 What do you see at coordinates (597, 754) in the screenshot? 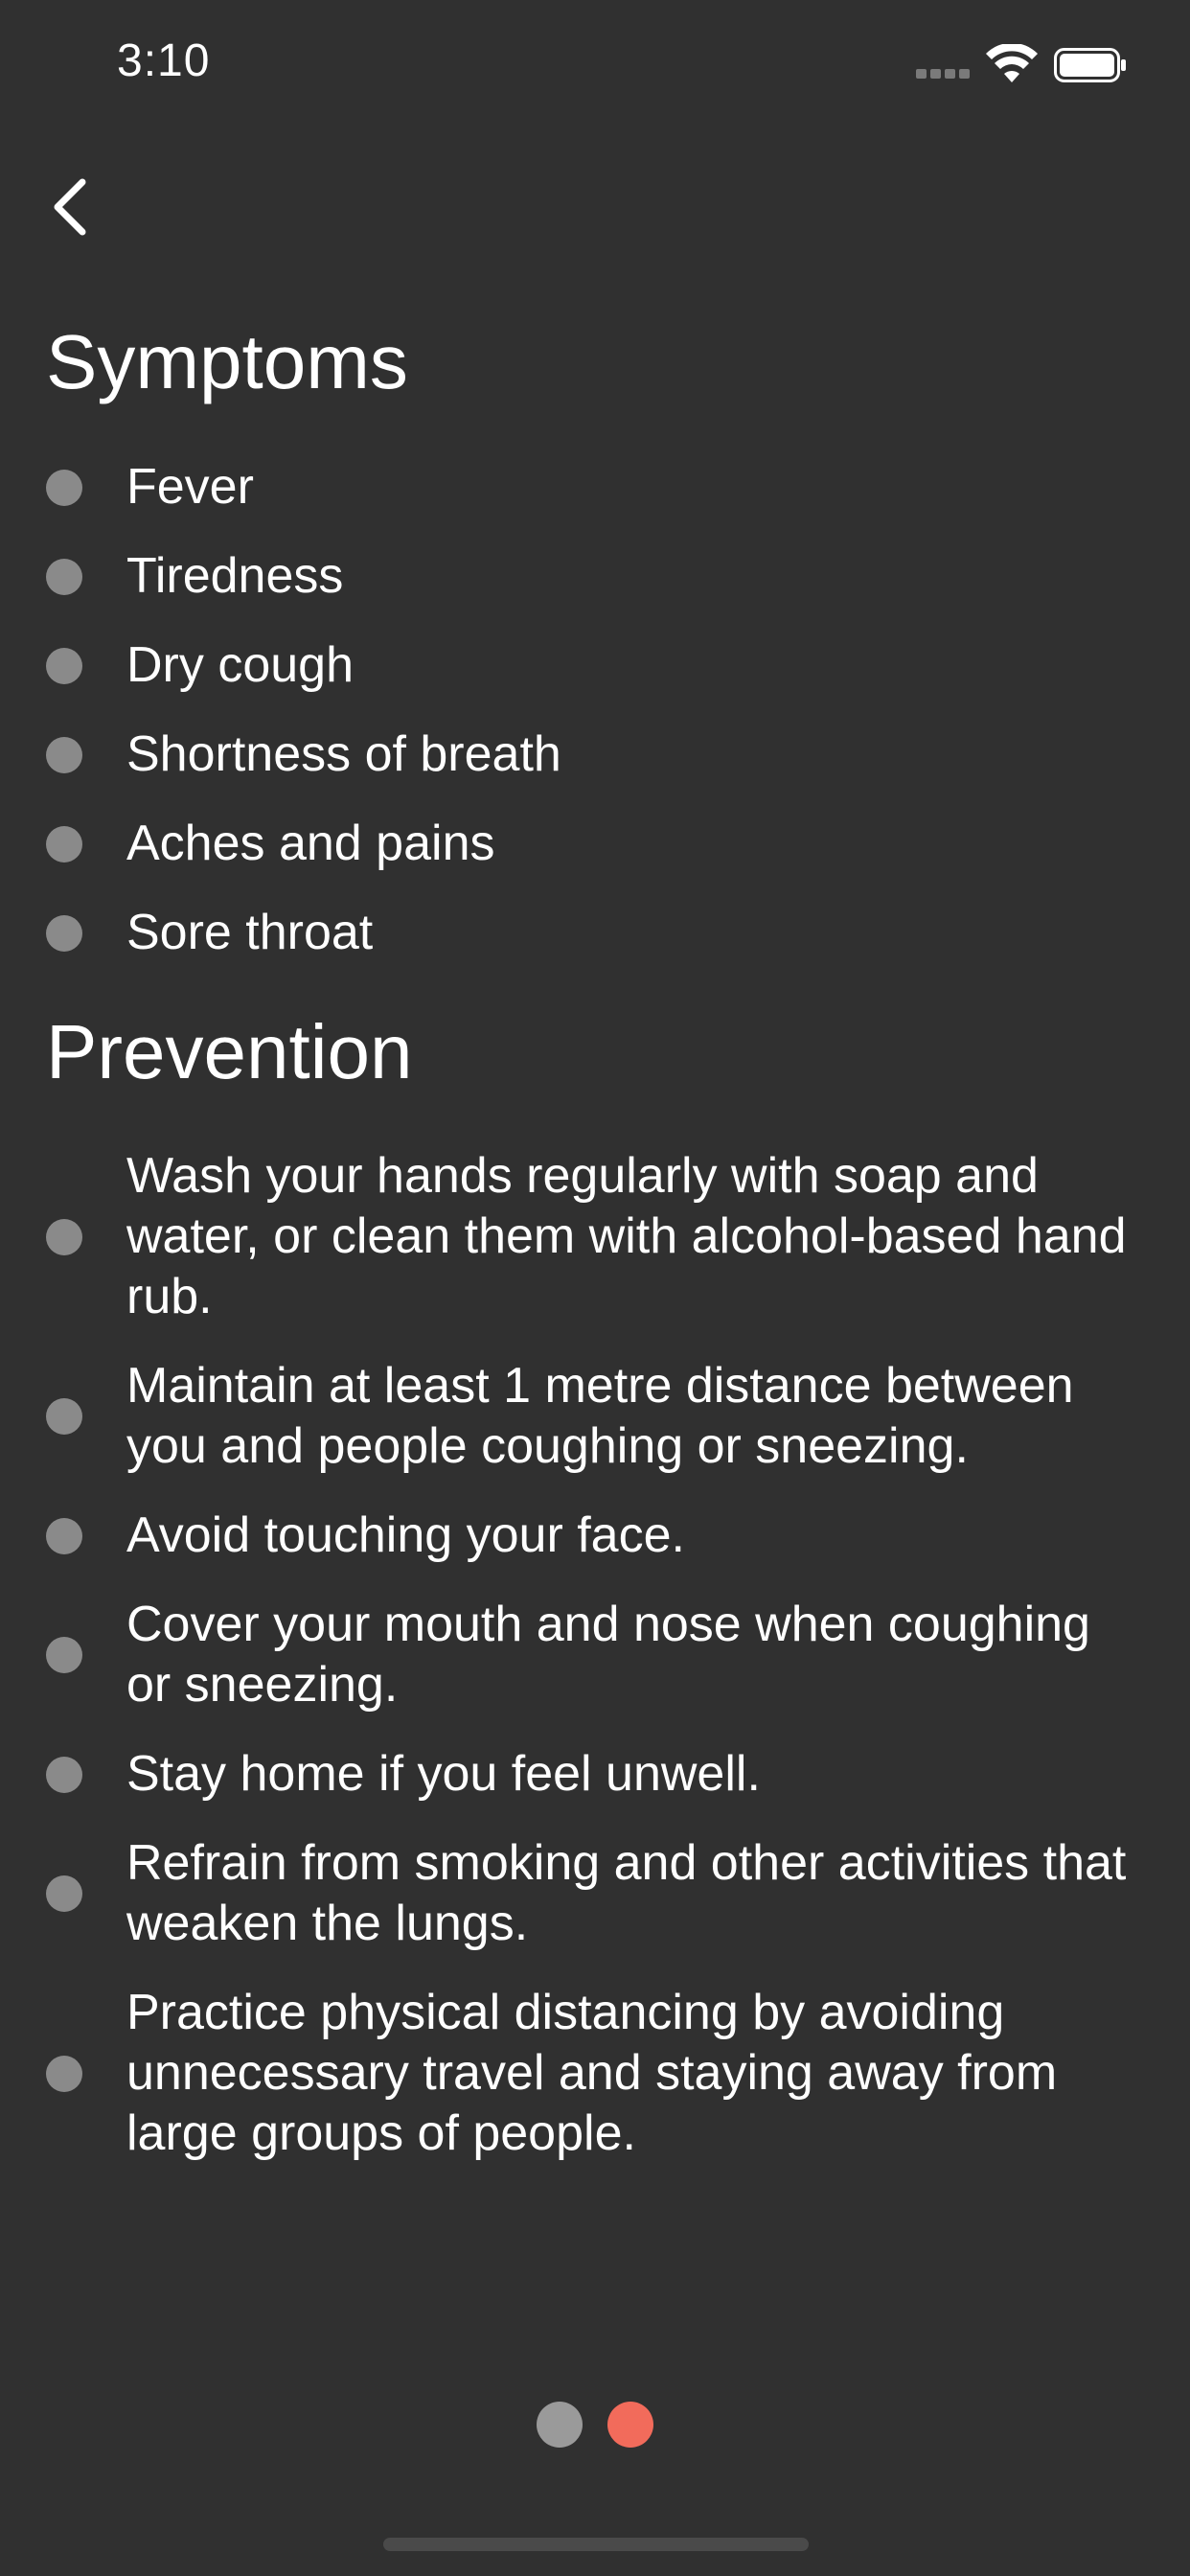
I see `symptom-item: Shortness of breath` at bounding box center [597, 754].